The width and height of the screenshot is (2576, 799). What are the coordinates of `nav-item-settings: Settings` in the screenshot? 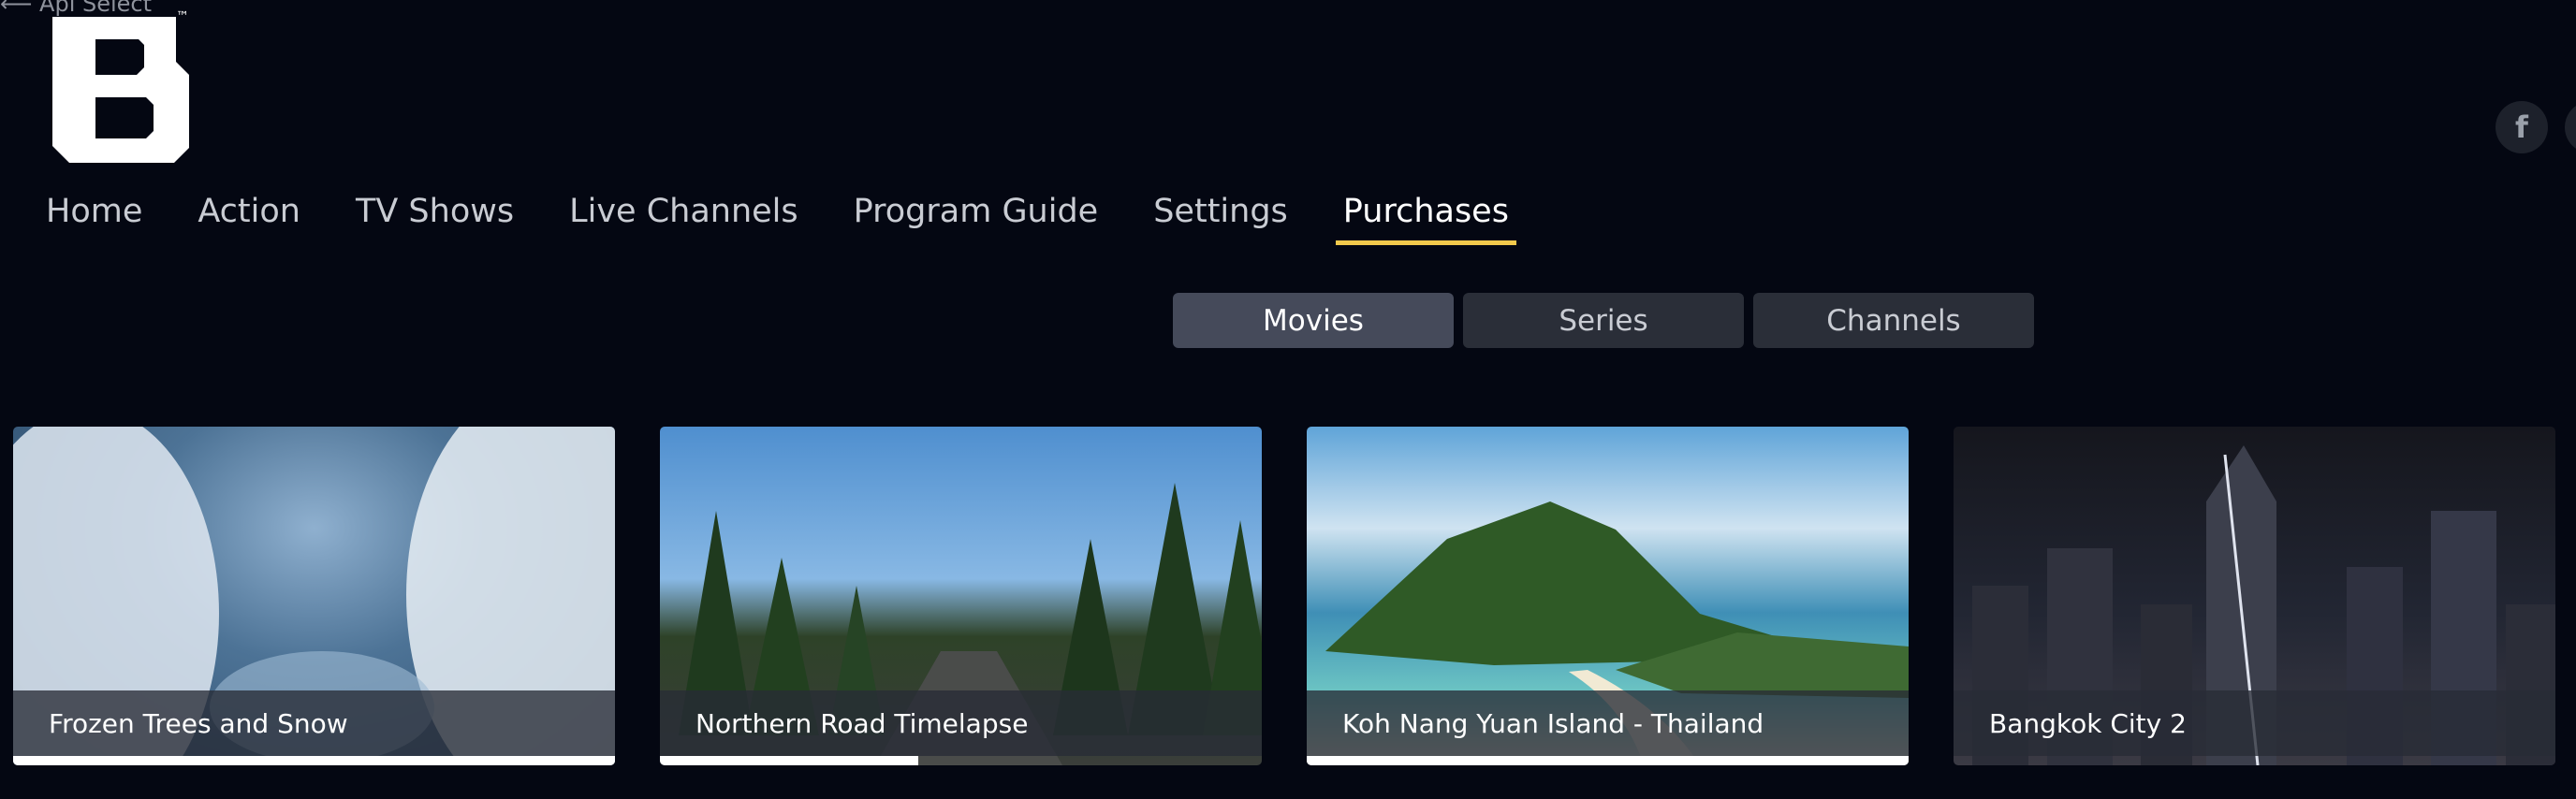 It's located at (1220, 213).